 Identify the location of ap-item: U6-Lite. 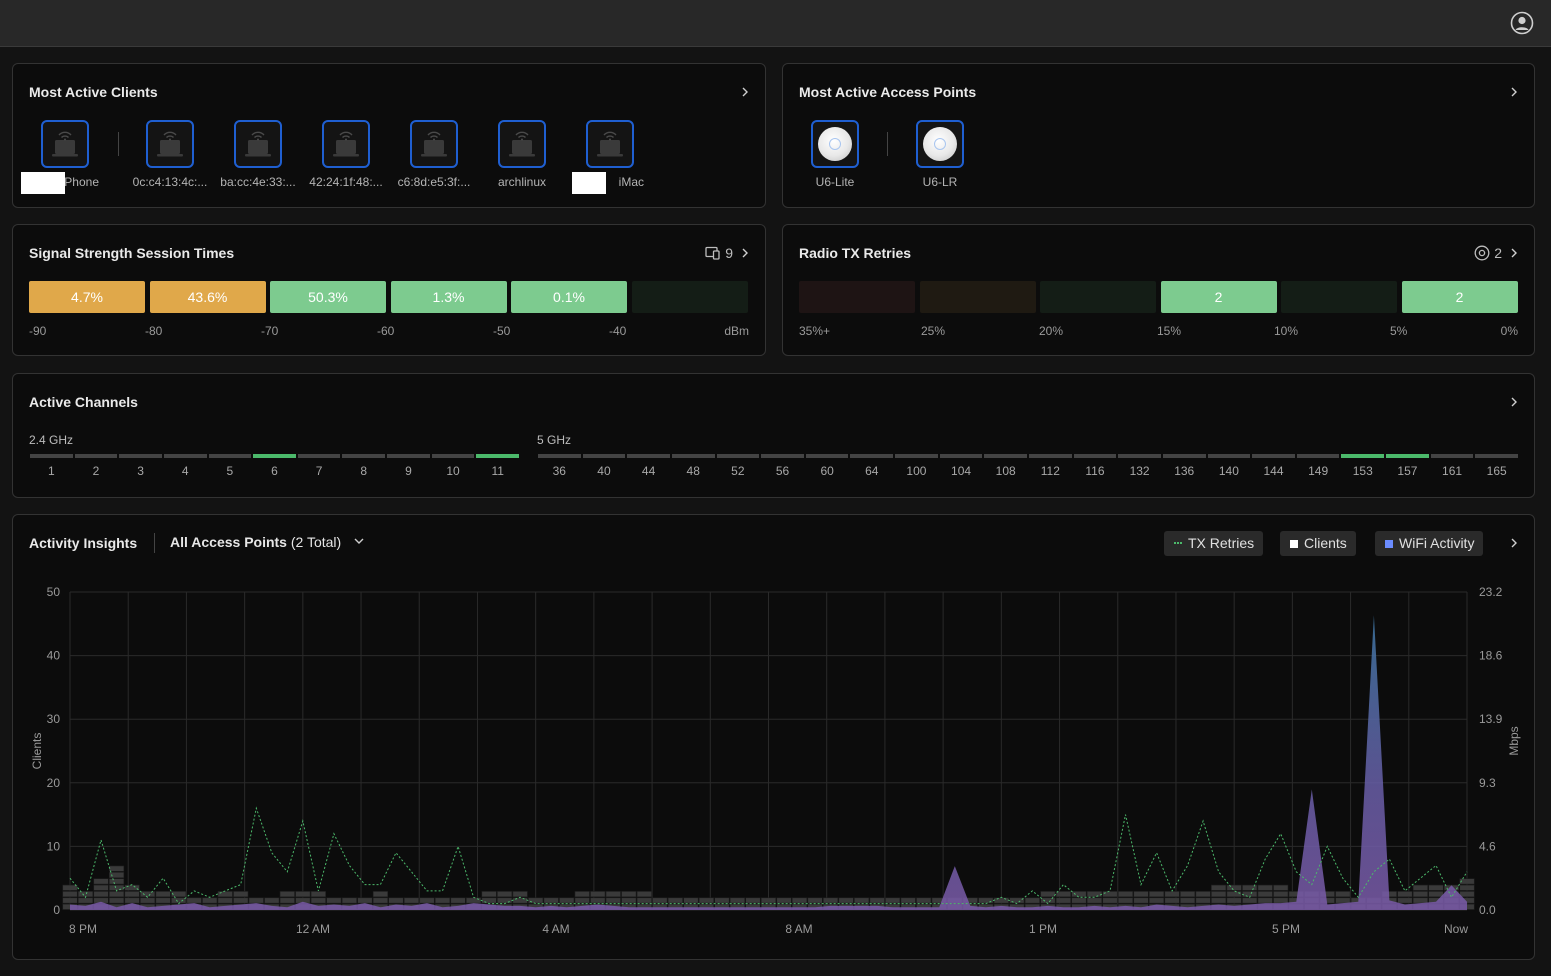
(835, 154).